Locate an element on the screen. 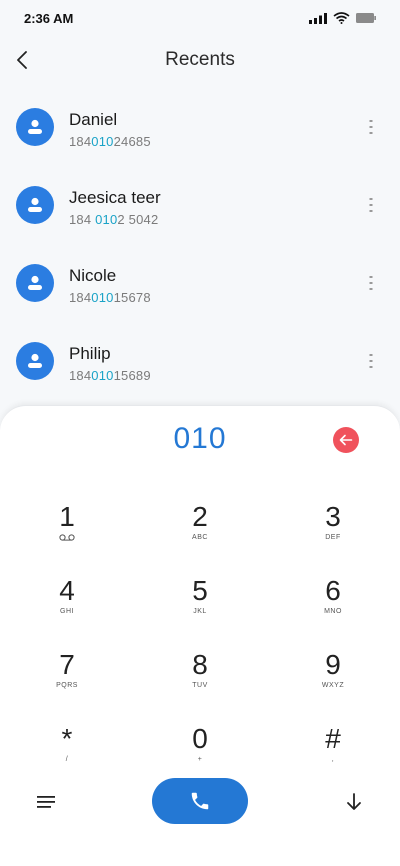  key-letters: / is located at coordinates (67, 759).